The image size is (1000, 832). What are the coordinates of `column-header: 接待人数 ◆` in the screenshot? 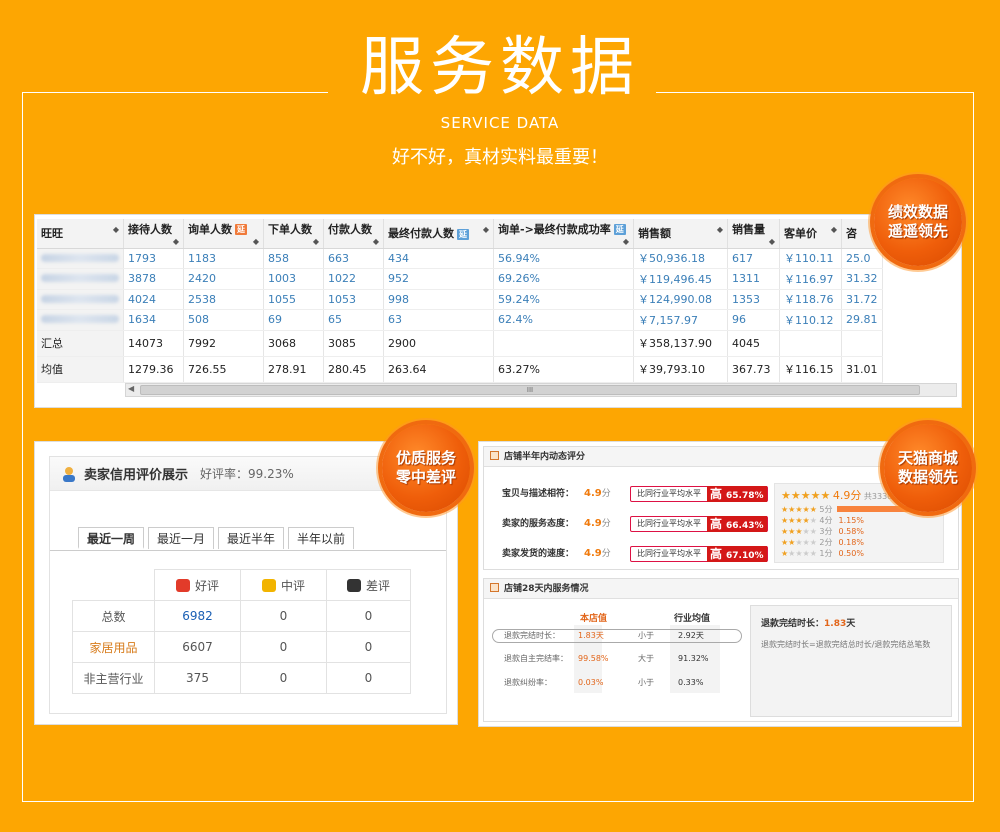 It's located at (153, 234).